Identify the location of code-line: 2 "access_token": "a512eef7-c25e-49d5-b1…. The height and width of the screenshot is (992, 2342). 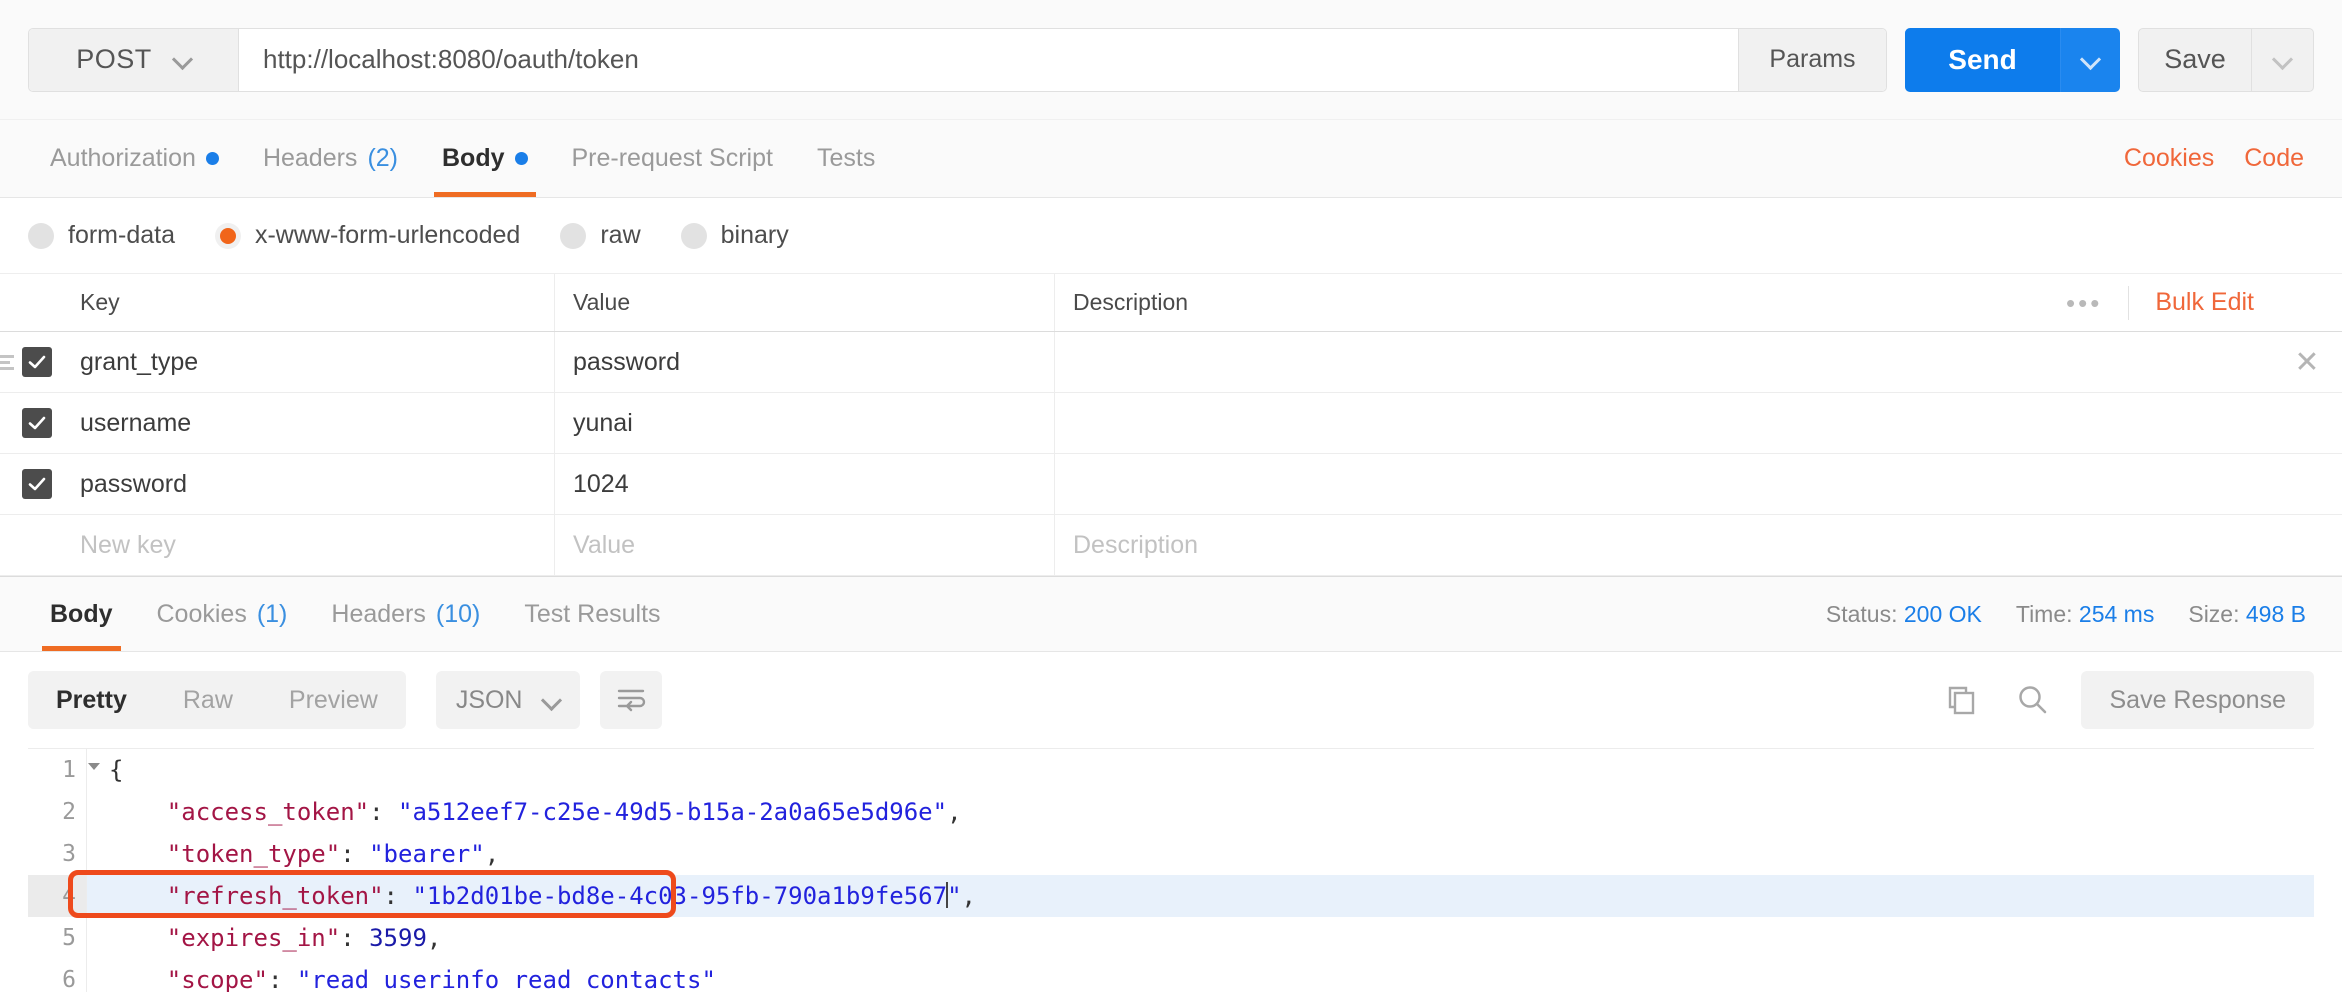
(1171, 812).